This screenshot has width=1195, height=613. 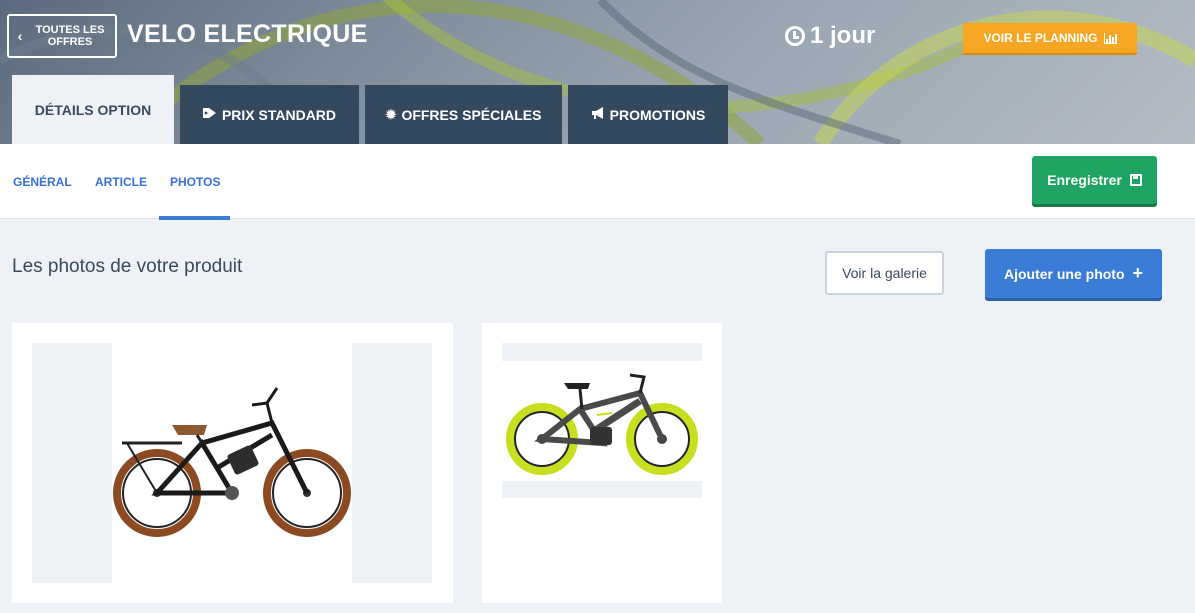 I want to click on save-button-label: Enregistrer, so click(x=1084, y=180).